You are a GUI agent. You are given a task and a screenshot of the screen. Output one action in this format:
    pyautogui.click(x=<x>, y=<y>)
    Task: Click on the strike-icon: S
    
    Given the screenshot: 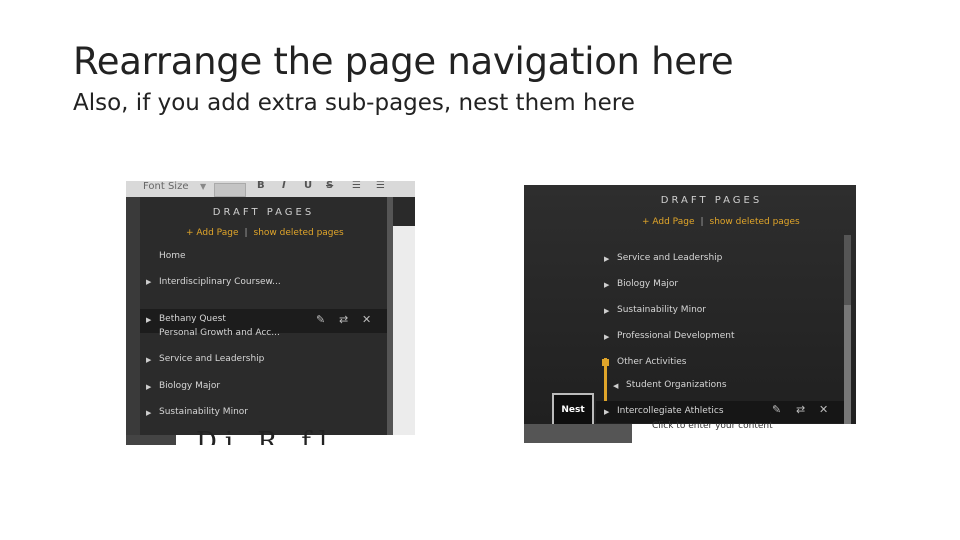 What is the action you would take?
    pyautogui.click(x=329, y=186)
    